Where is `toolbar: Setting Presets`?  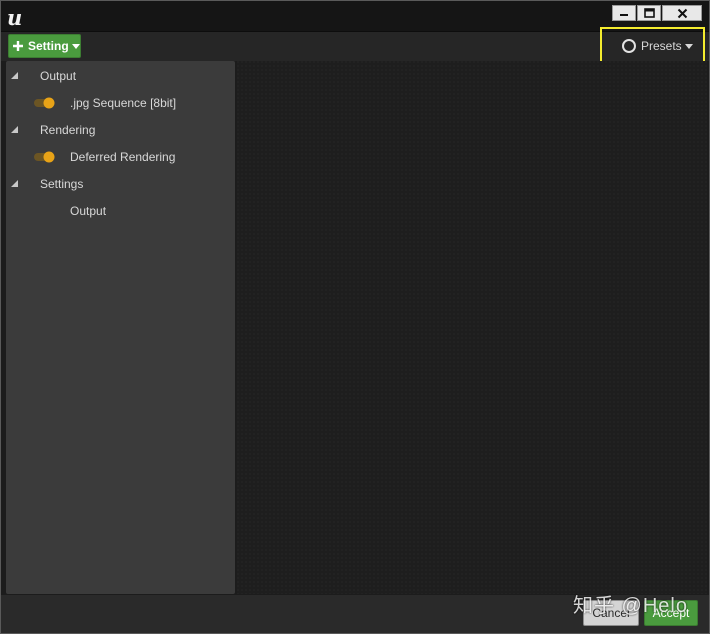
toolbar: Setting Presets is located at coordinates (355, 47).